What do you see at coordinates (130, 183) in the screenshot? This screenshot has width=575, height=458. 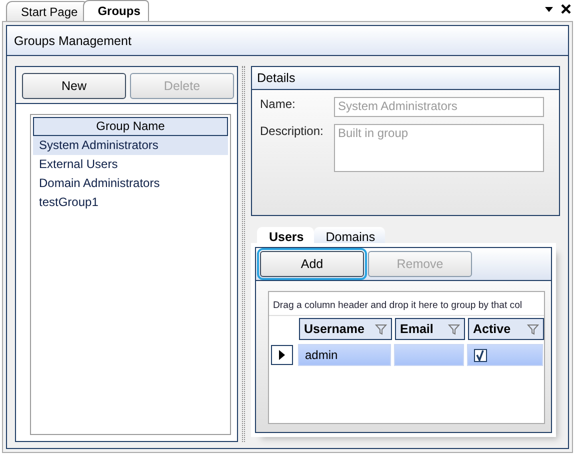 I see `group-row: Domain Administrators` at bounding box center [130, 183].